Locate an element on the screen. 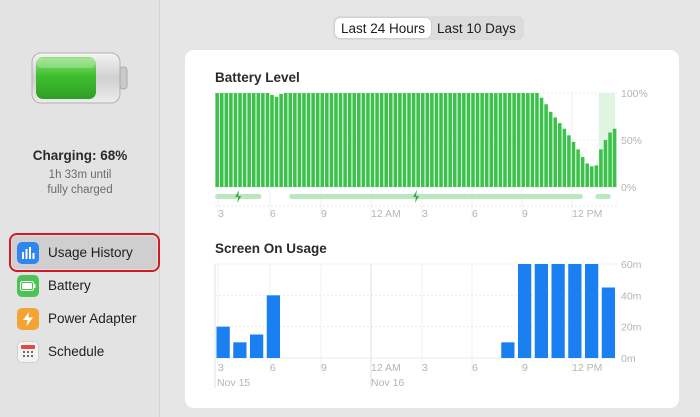 Image resolution: width=700 pixels, height=417 pixels. sidebar-item-battery: Battery is located at coordinates (84, 285).